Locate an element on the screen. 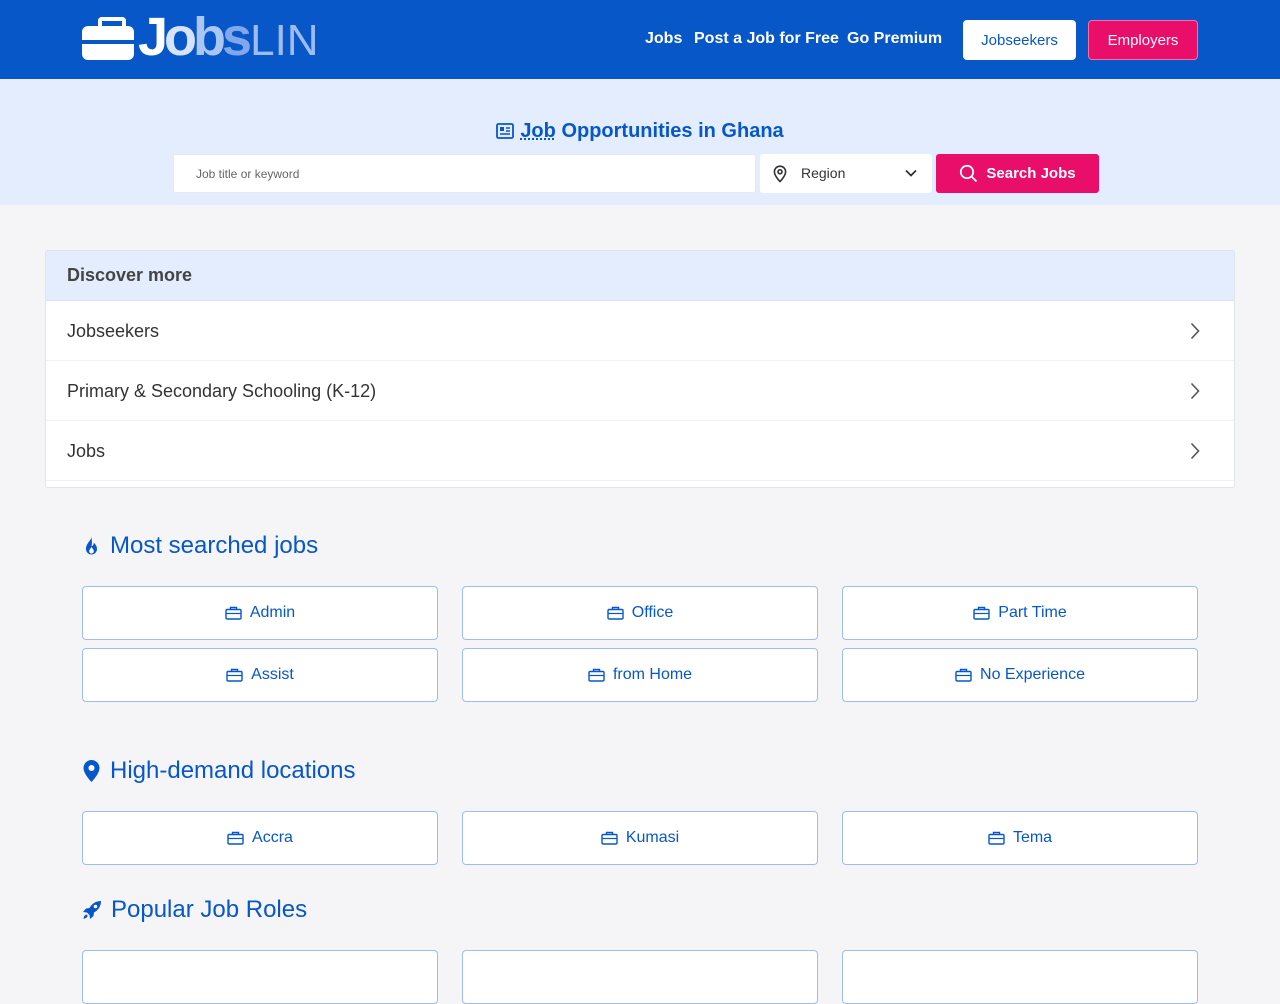 Image resolution: width=1280 pixels, height=1004 pixels. locations-heading: High-demand locations is located at coordinates (218, 771).